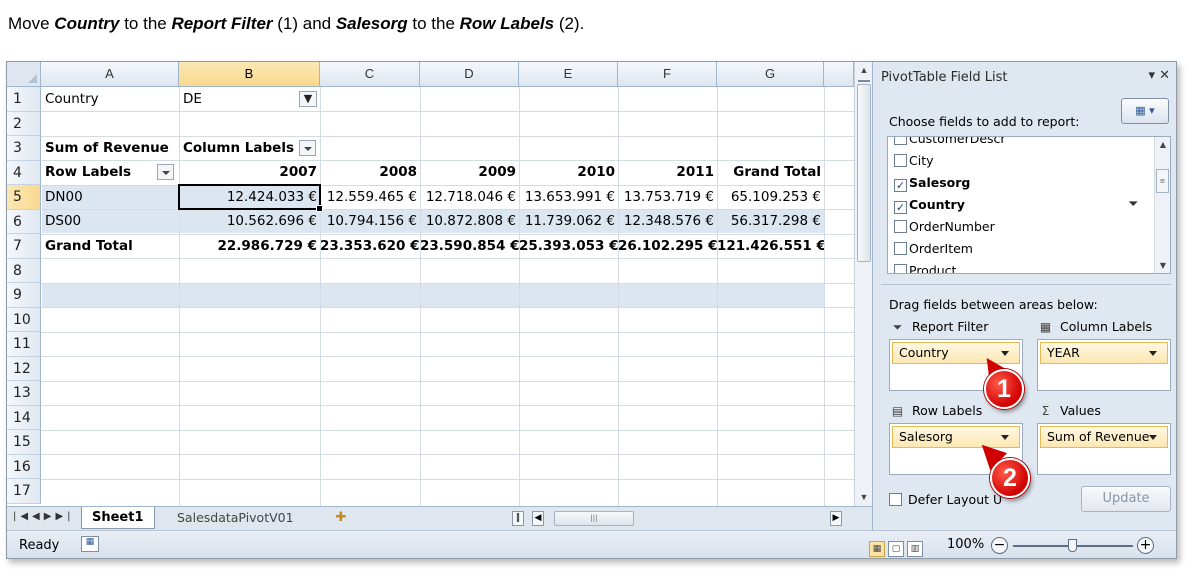 Image resolution: width=1198 pixels, height=579 pixels. Describe the element at coordinates (24, 123) in the screenshot. I see `row-header: 2` at that location.